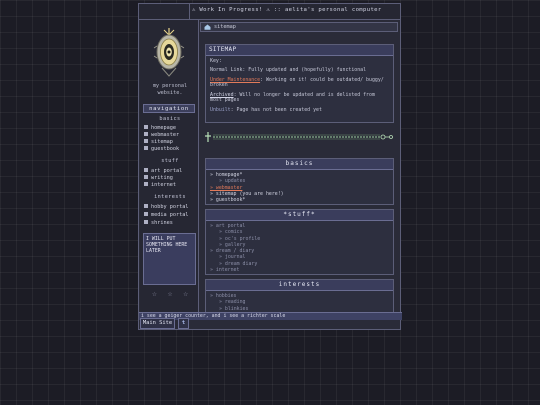 Image resolution: width=540 pixels, height=405 pixels. What do you see at coordinates (163, 128) in the screenshot?
I see `nav-item-label: homepage` at bounding box center [163, 128].